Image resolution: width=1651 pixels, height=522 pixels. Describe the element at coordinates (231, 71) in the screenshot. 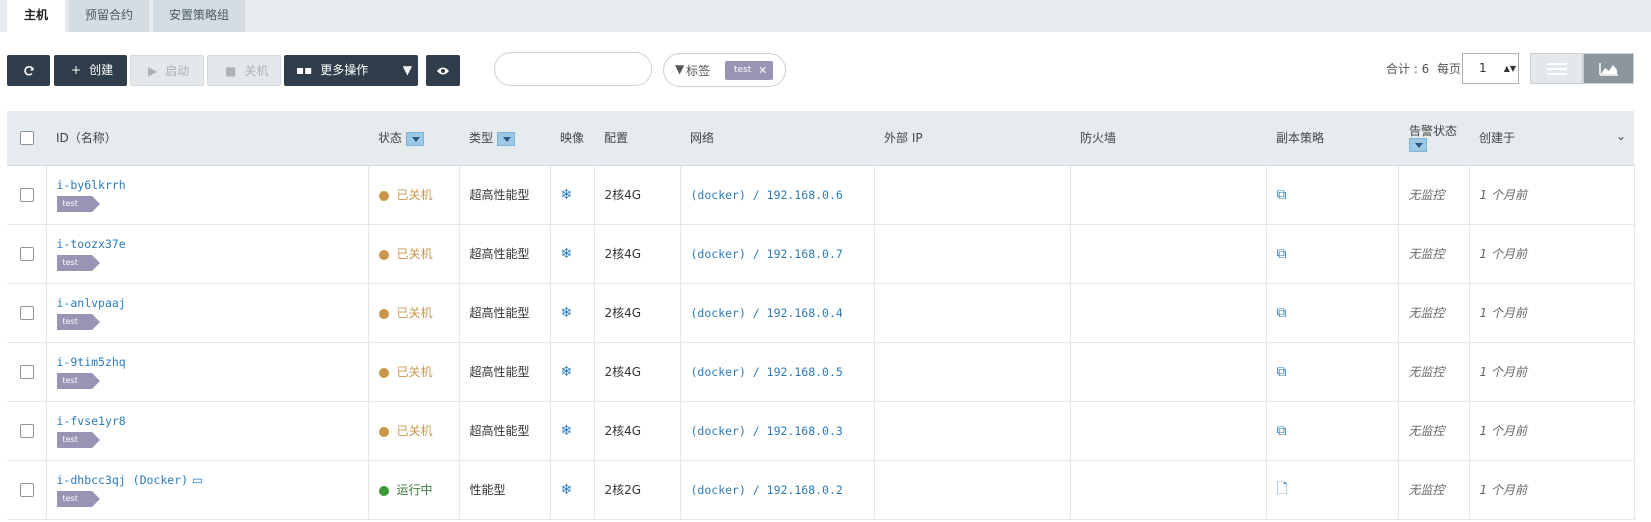

I see `stop-icon: ■` at that location.